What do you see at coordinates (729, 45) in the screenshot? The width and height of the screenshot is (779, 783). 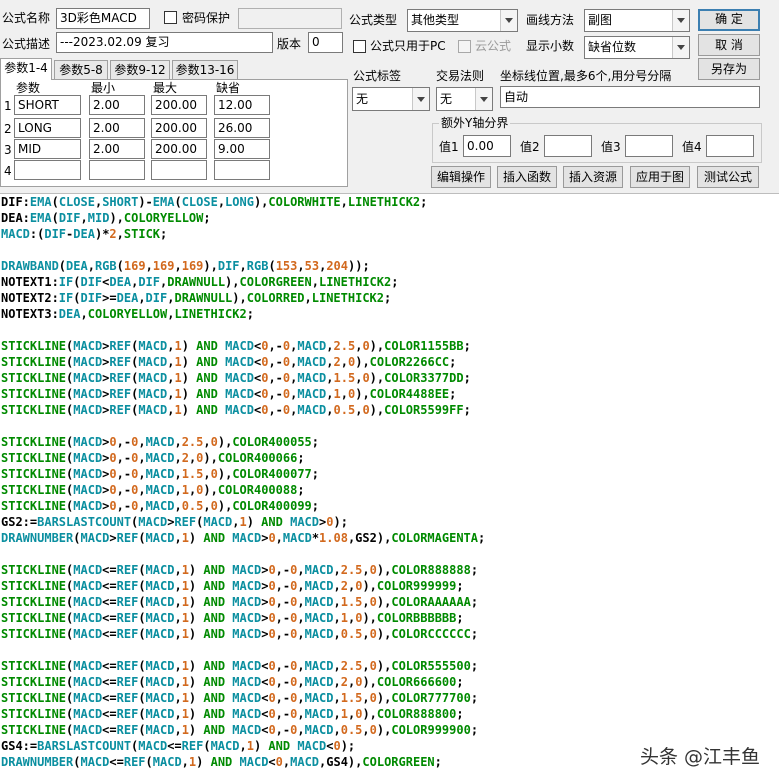 I see `cancel-button: 取 消` at bounding box center [729, 45].